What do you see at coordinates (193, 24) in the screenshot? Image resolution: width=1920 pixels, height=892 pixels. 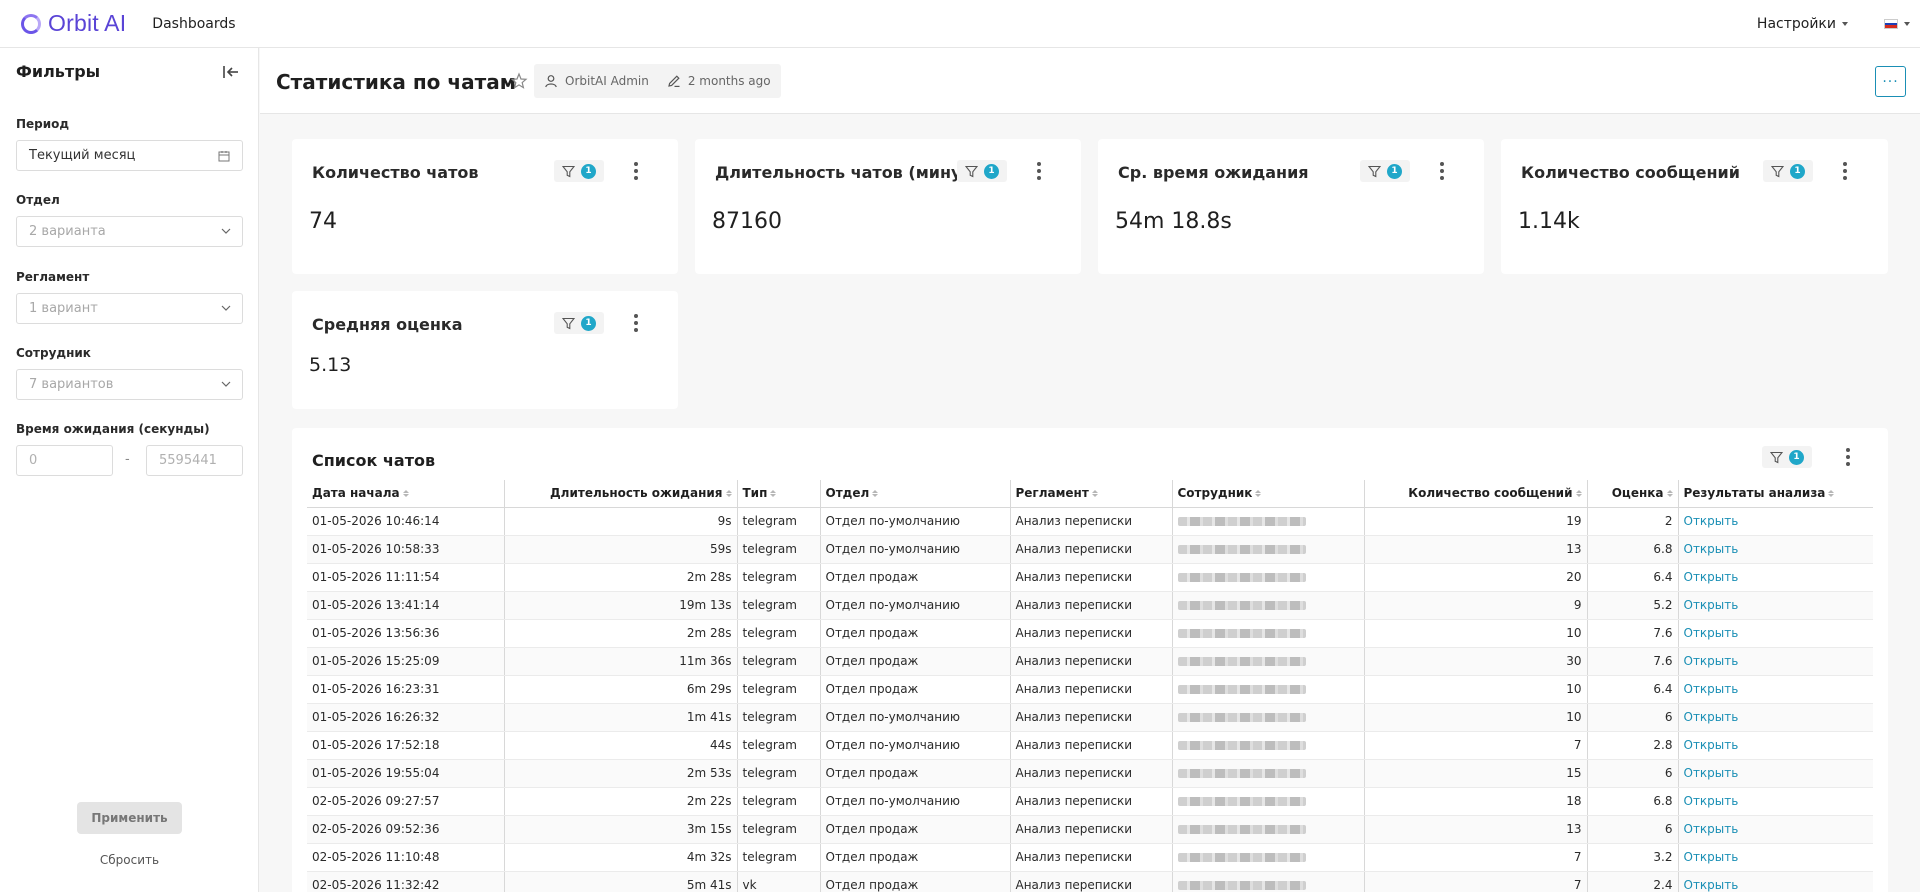 I see `nav-dashboards: Dashboards` at bounding box center [193, 24].